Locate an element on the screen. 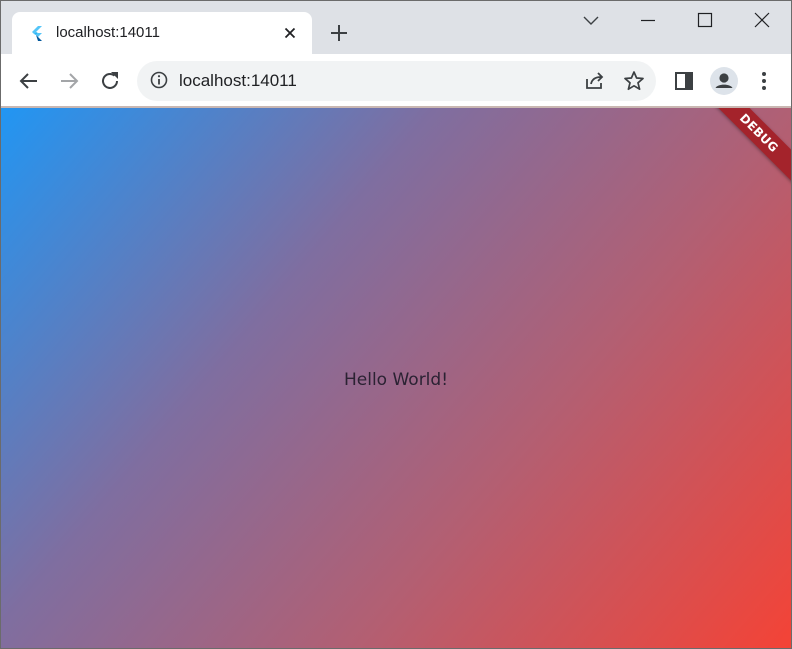 The width and height of the screenshot is (792, 649). hello-text: Hello World! is located at coordinates (396, 380).